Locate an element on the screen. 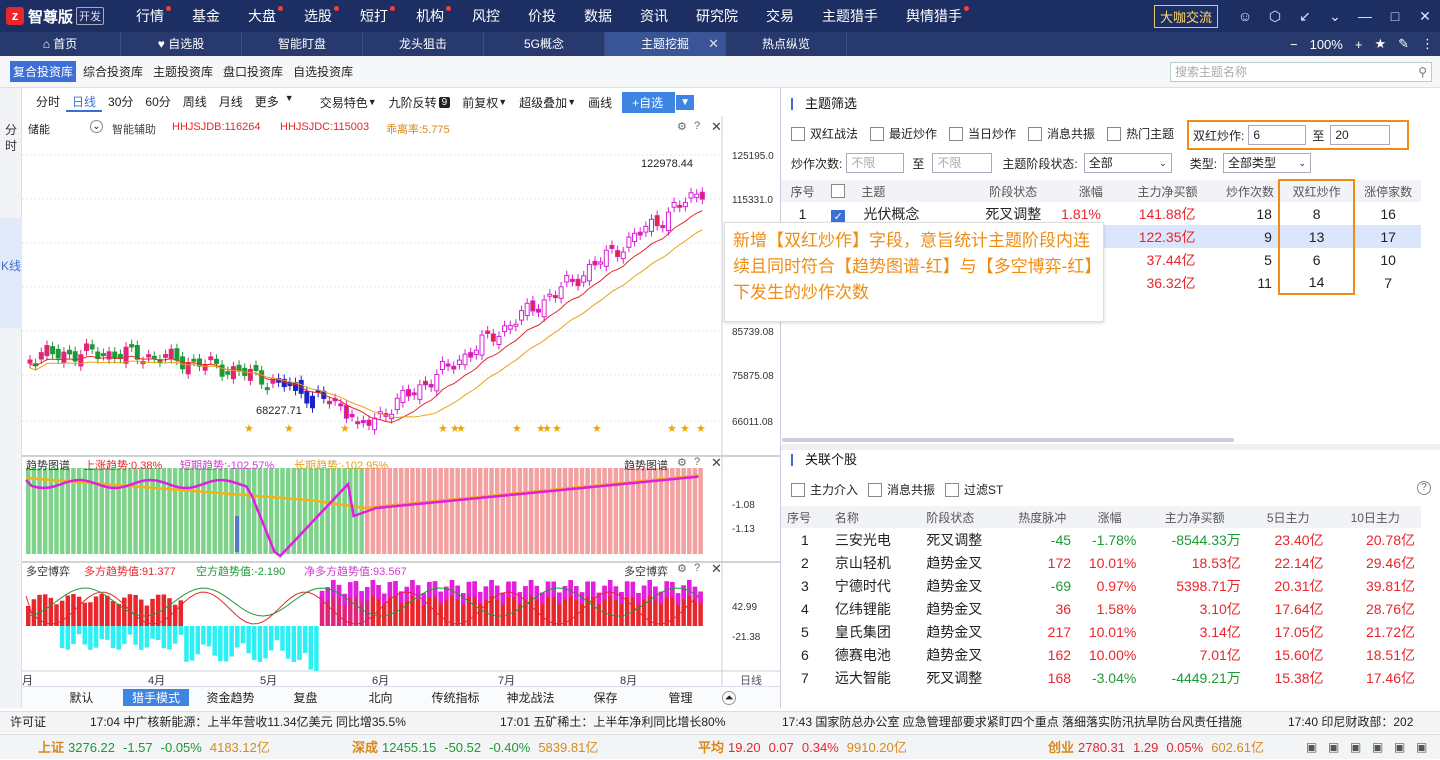 The height and width of the screenshot is (760, 1440). period-tab: 日线 is located at coordinates (84, 102).